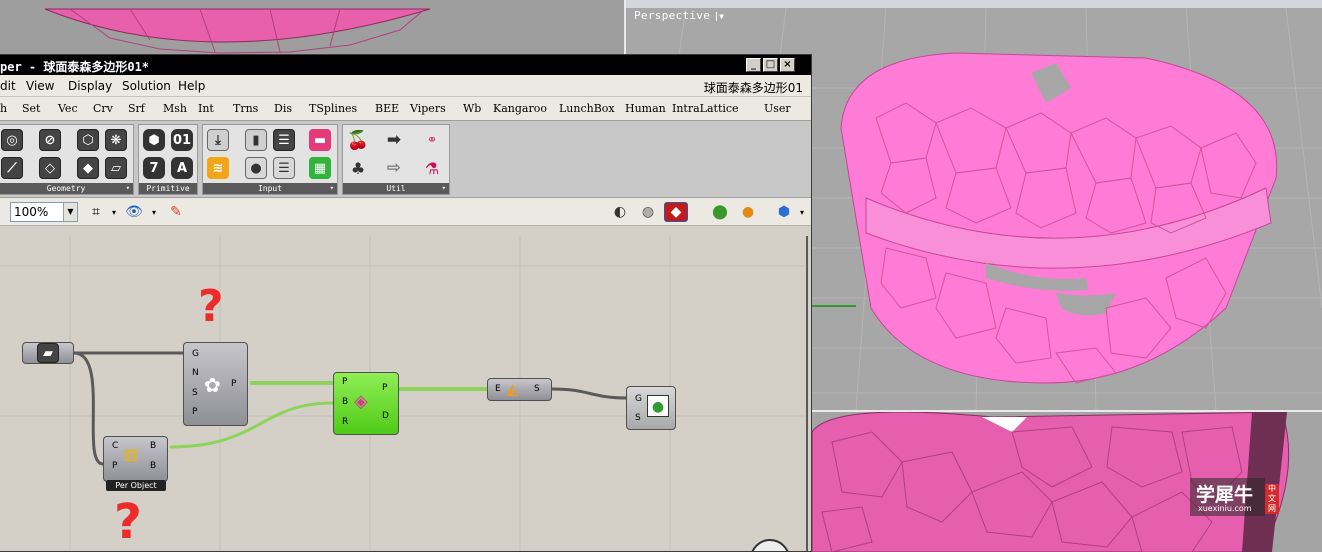  Describe the element at coordinates (787, 65) in the screenshot. I see `close-button: ×` at that location.